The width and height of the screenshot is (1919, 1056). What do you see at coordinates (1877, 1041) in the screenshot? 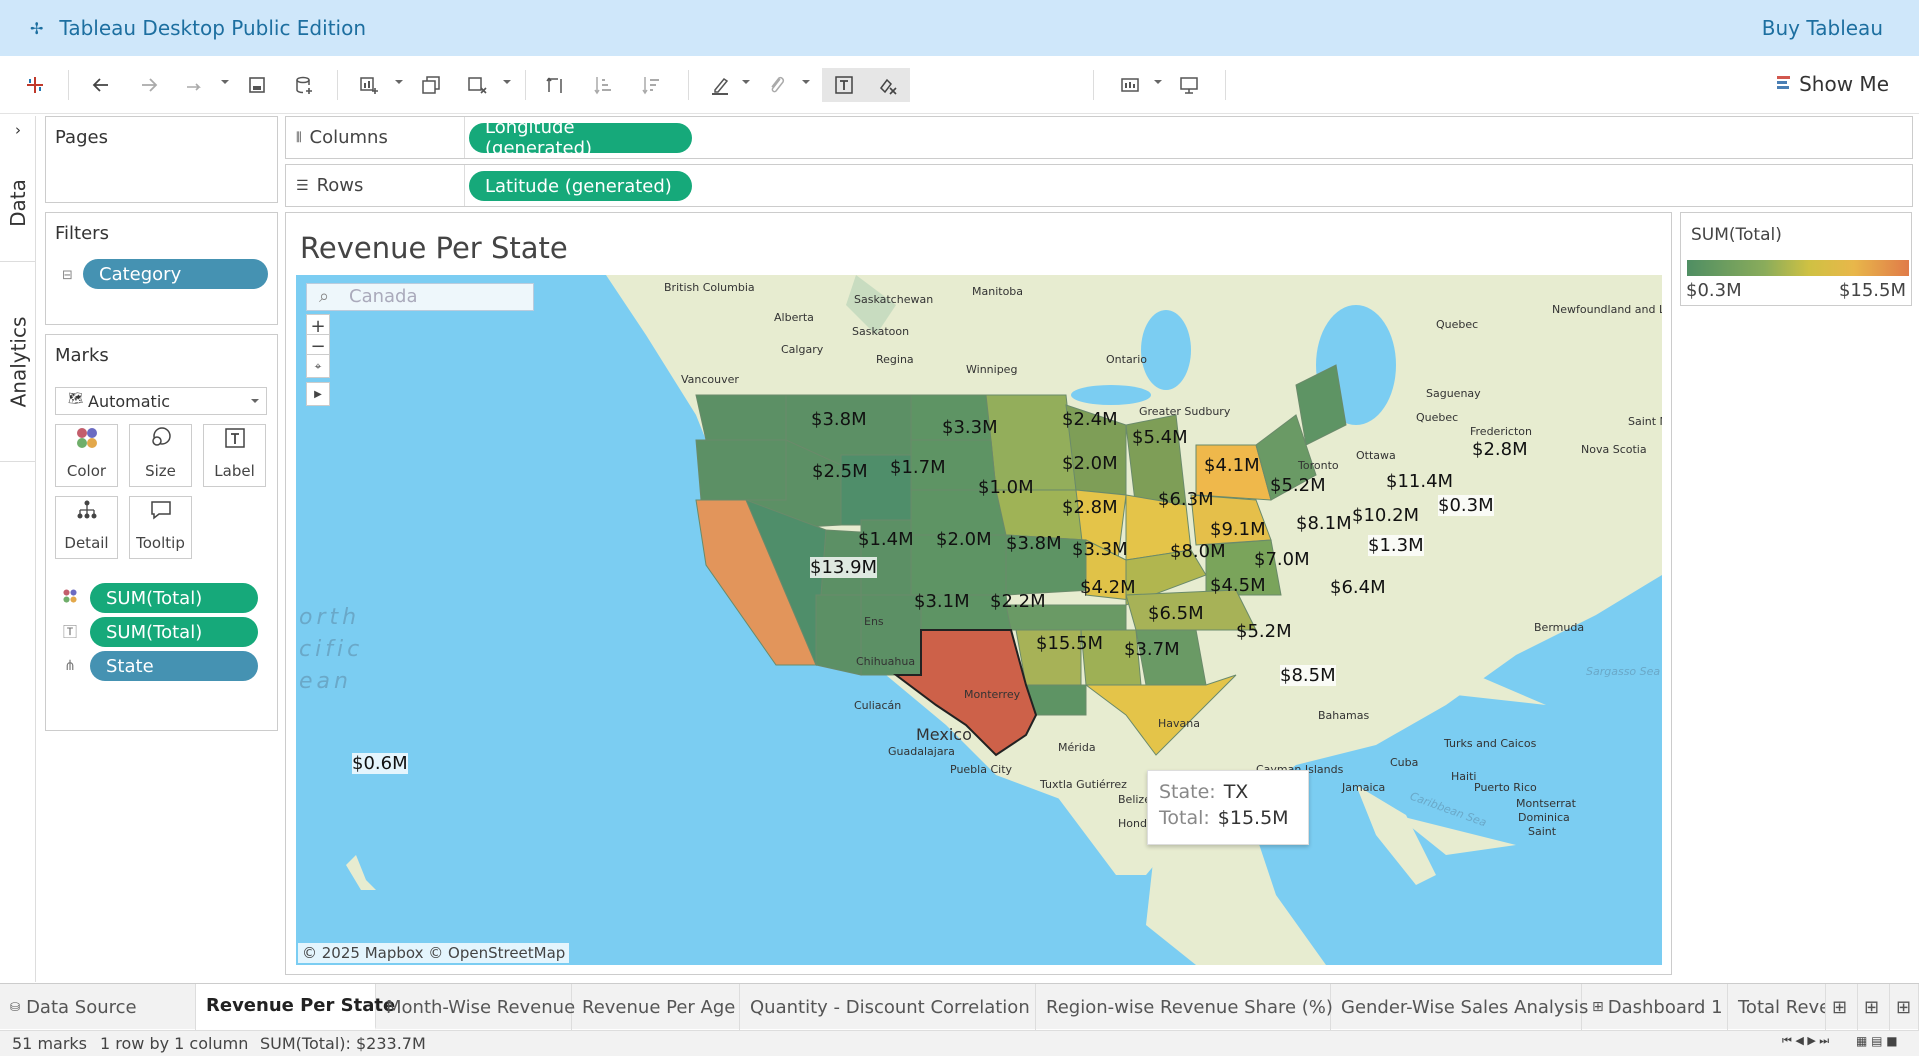
I see `view-sheet-icons: ▦ ▤ ■` at bounding box center [1877, 1041].